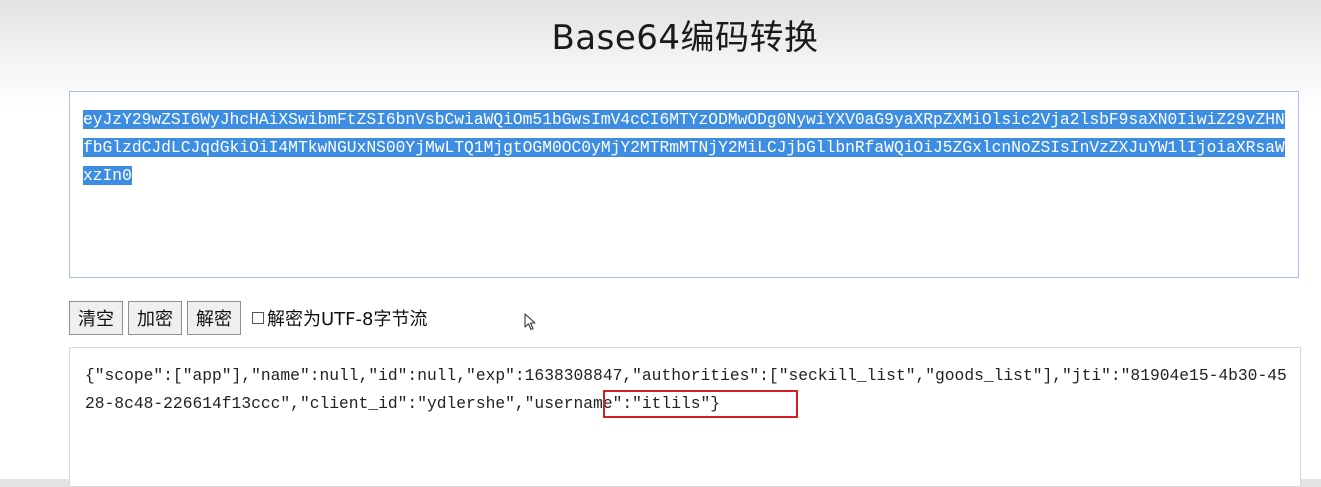  Describe the element at coordinates (155, 318) in the screenshot. I see `encode-button: 加密` at that location.